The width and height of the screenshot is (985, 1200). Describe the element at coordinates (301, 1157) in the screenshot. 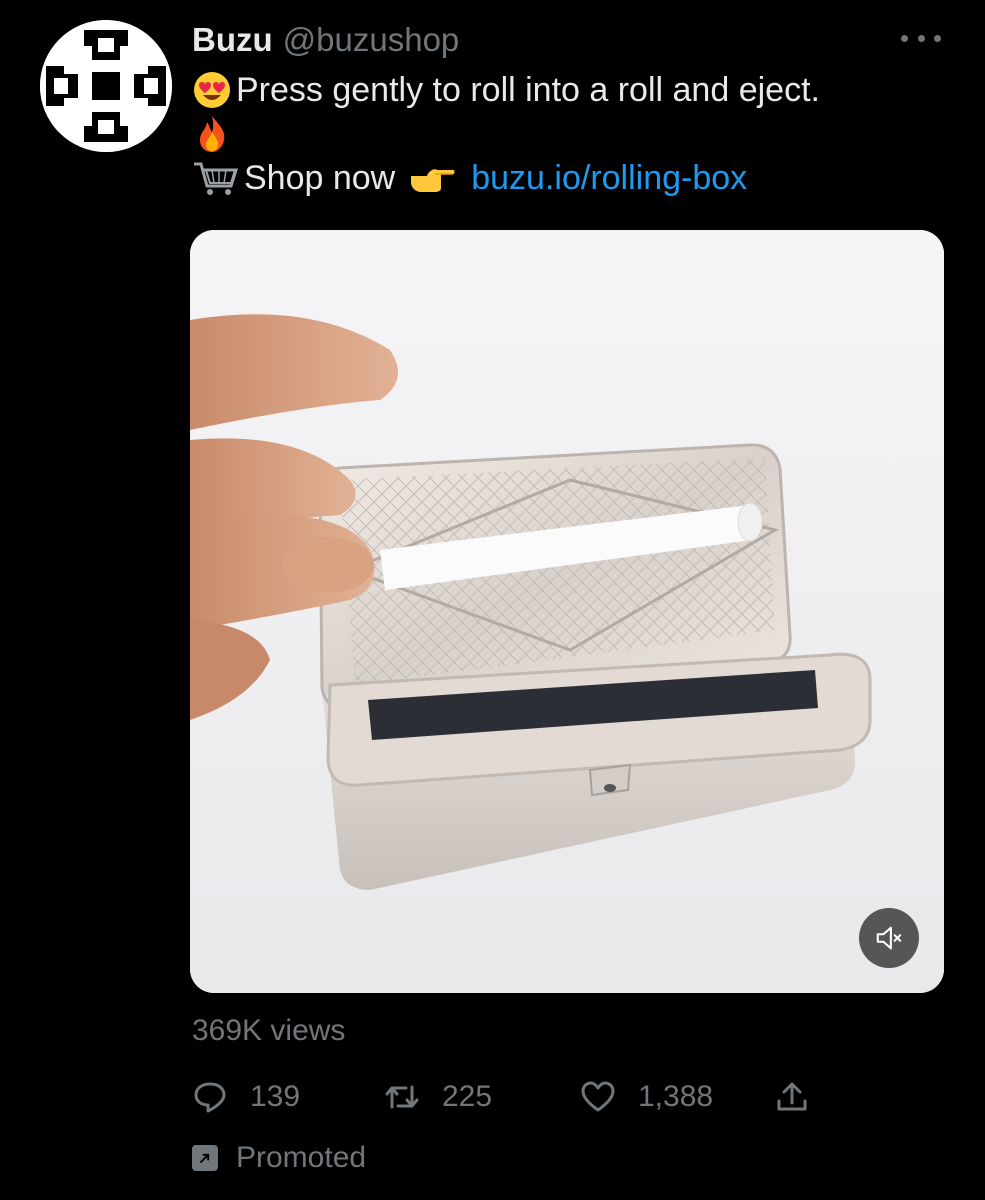

I see `promoted-text: Promoted` at that location.